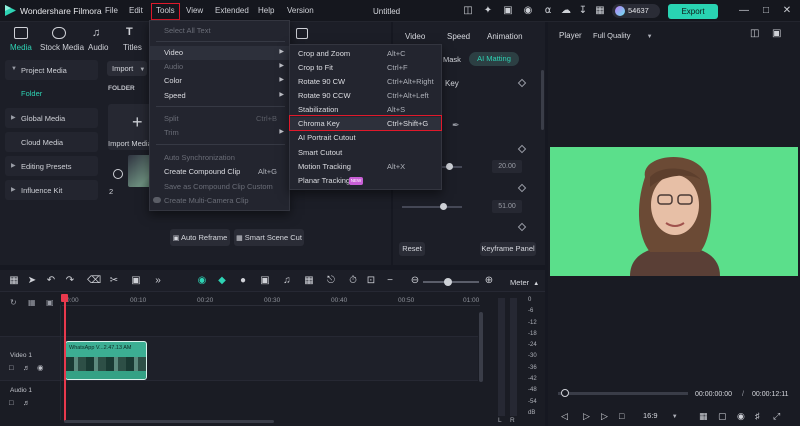 The width and height of the screenshot is (800, 426). Describe the element at coordinates (507, 166) in the screenshot. I see `value-field-1: 20.00` at that location.